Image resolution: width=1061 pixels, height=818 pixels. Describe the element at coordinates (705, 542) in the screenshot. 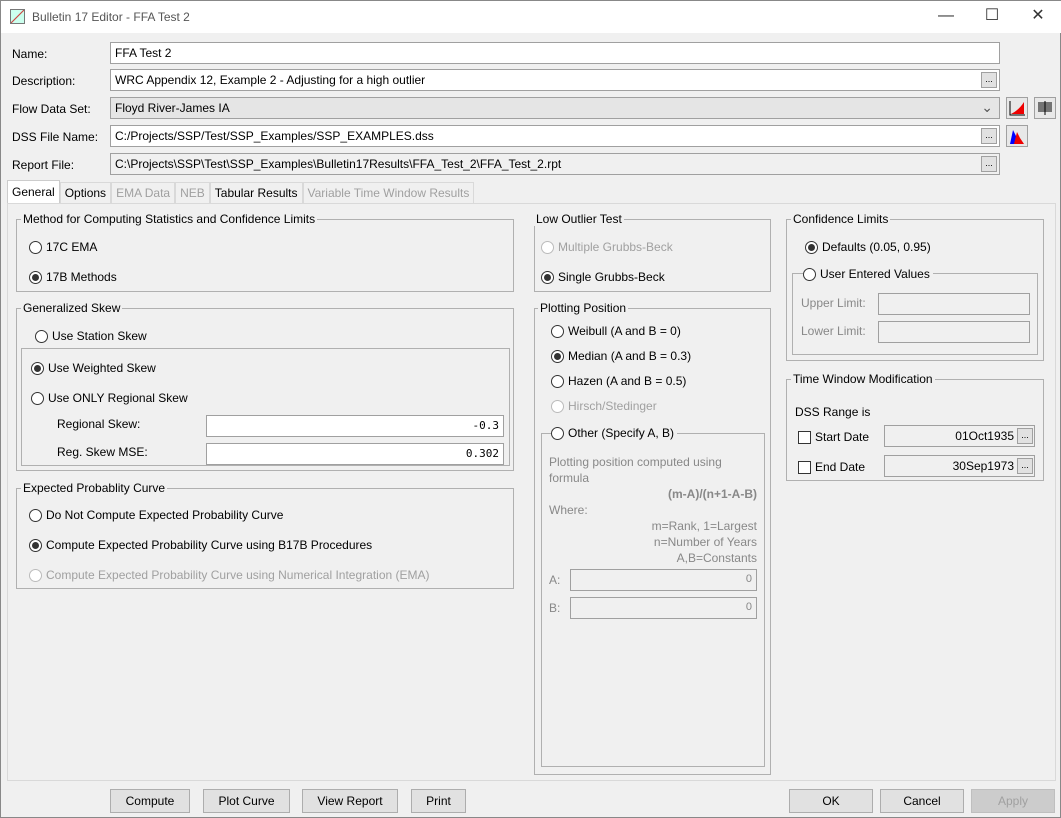

I see `where-years: n=Number of Years` at that location.